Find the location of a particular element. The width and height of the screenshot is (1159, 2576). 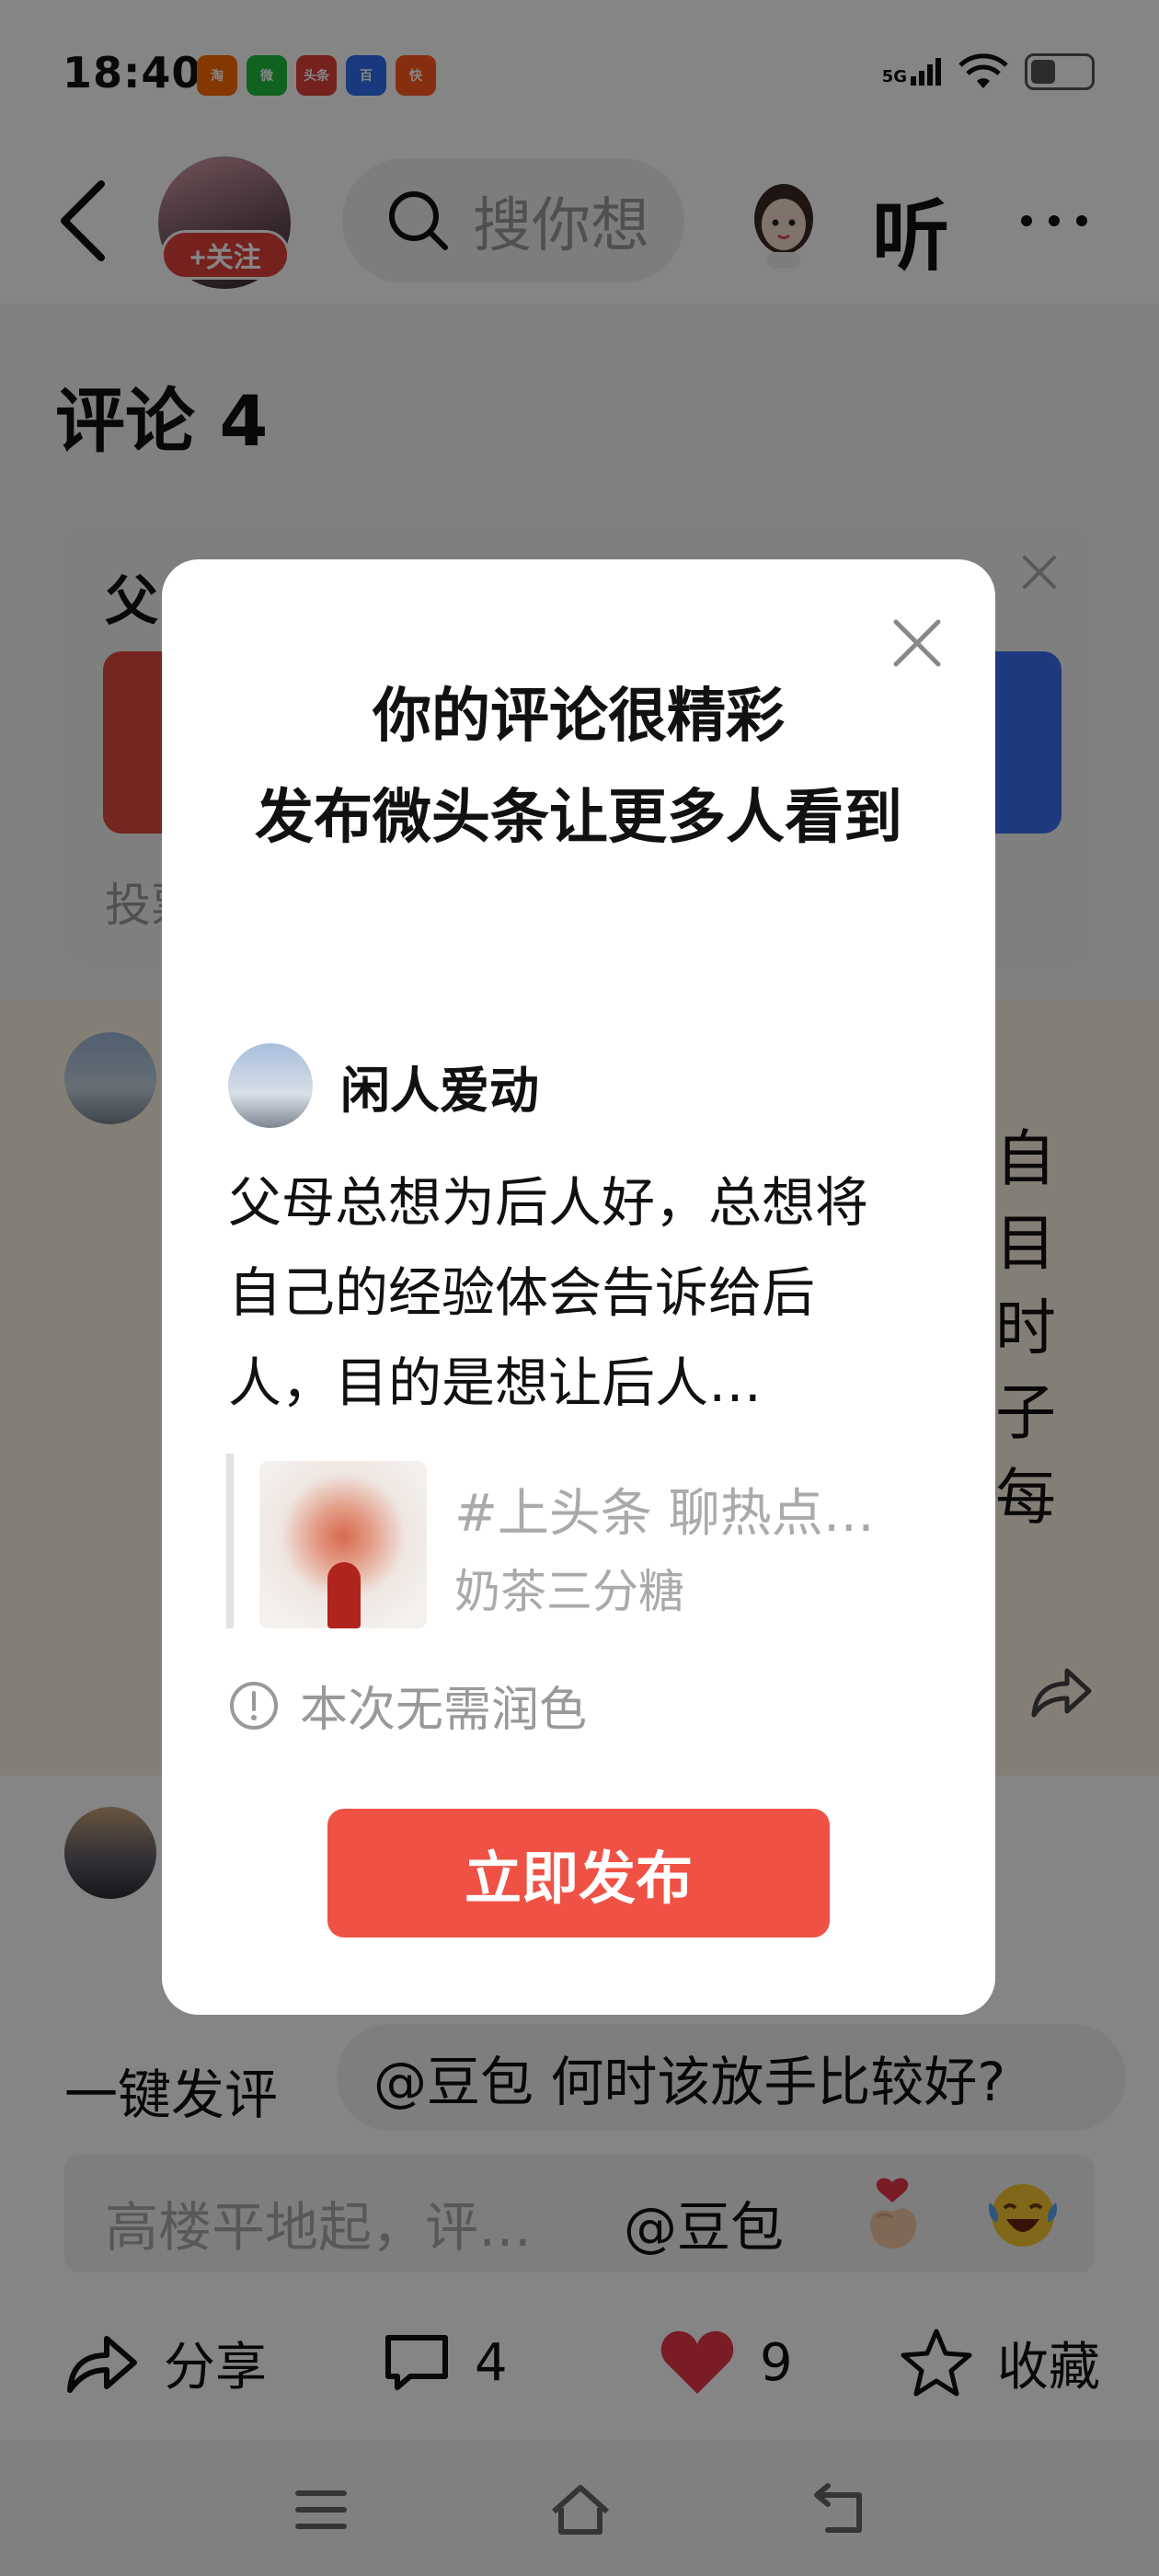

polish-note: 本次无需润色 is located at coordinates (407, 1705).